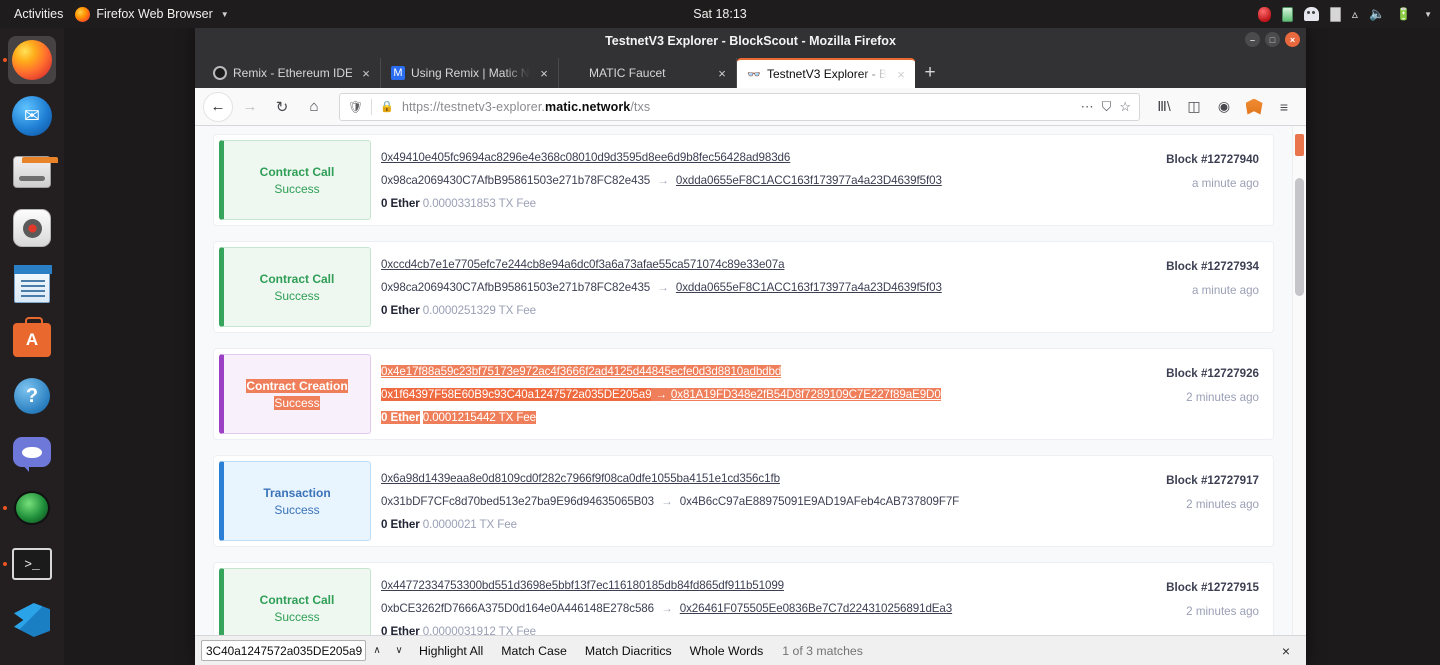 This screenshot has width=1440, height=665. What do you see at coordinates (1107, 107) in the screenshot?
I see `reader-save-icon: ⛉` at bounding box center [1107, 107].